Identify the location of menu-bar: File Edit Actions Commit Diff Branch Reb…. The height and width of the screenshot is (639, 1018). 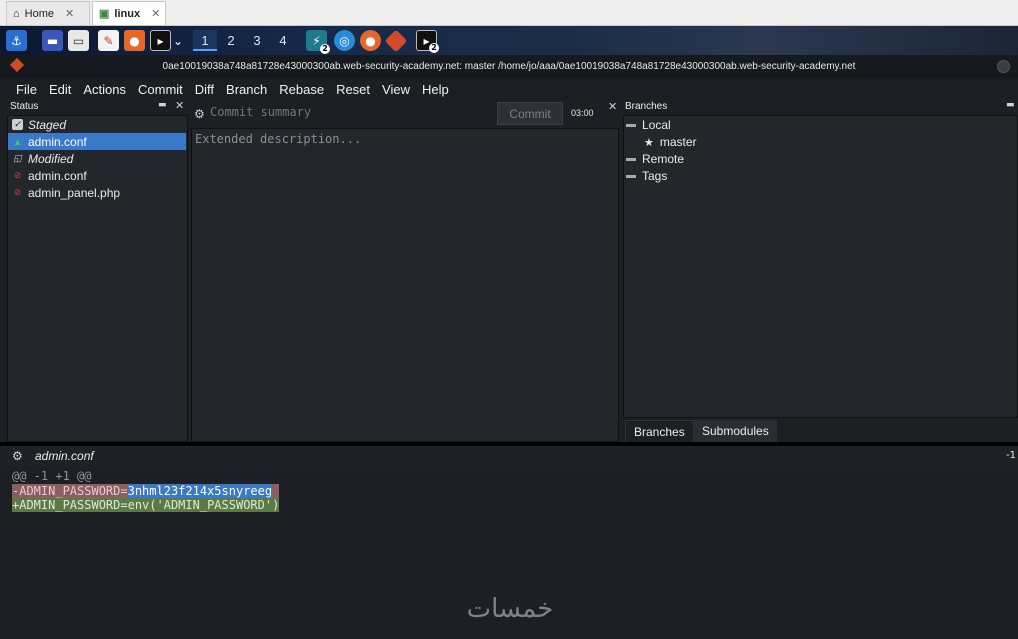
(509, 89).